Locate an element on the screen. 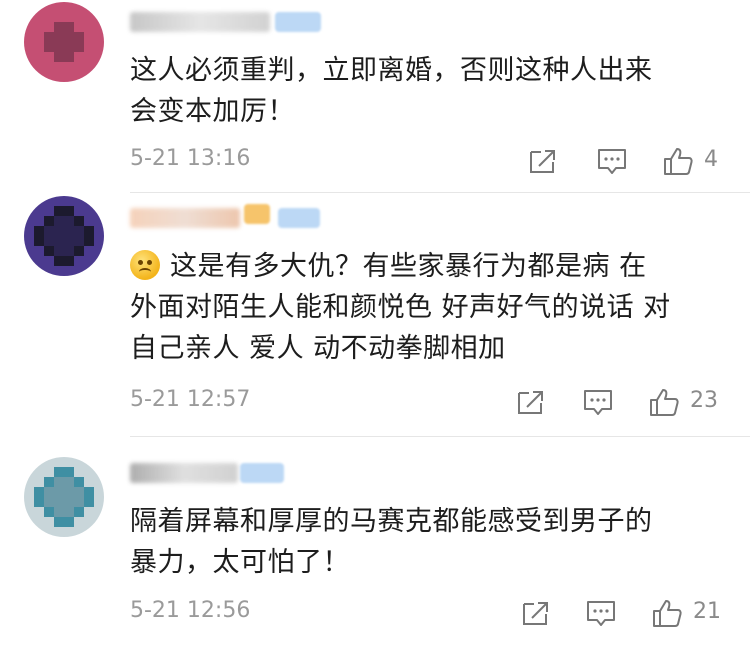 This screenshot has height=650, width=750. like-count: 23 is located at coordinates (704, 400).